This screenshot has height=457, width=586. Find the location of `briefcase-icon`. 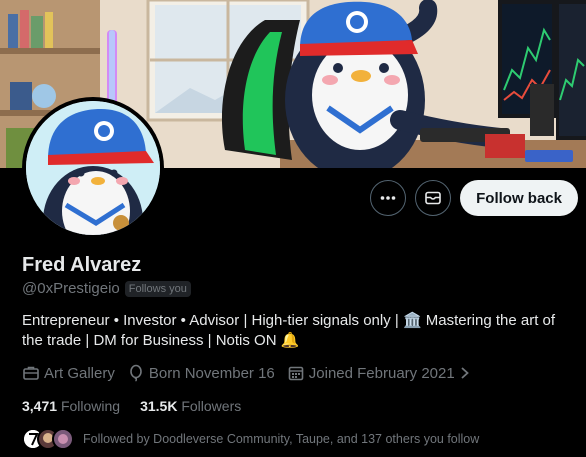

briefcase-icon is located at coordinates (31, 373).